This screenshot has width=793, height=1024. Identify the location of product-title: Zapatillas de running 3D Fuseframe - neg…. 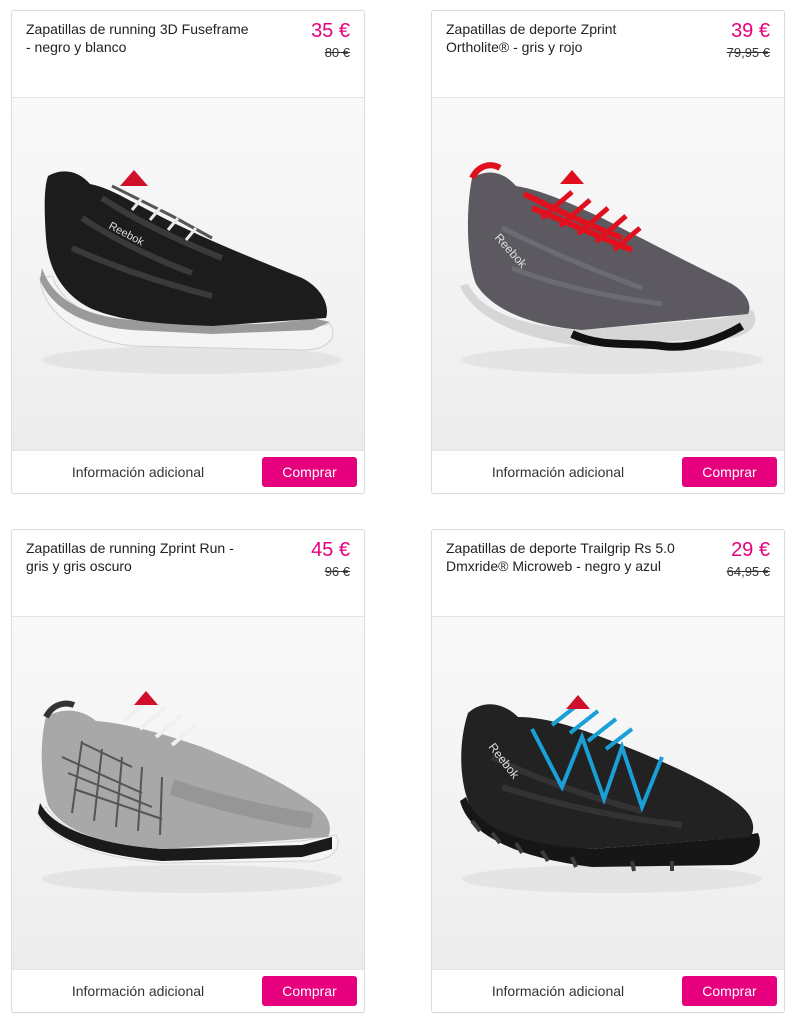
(141, 38).